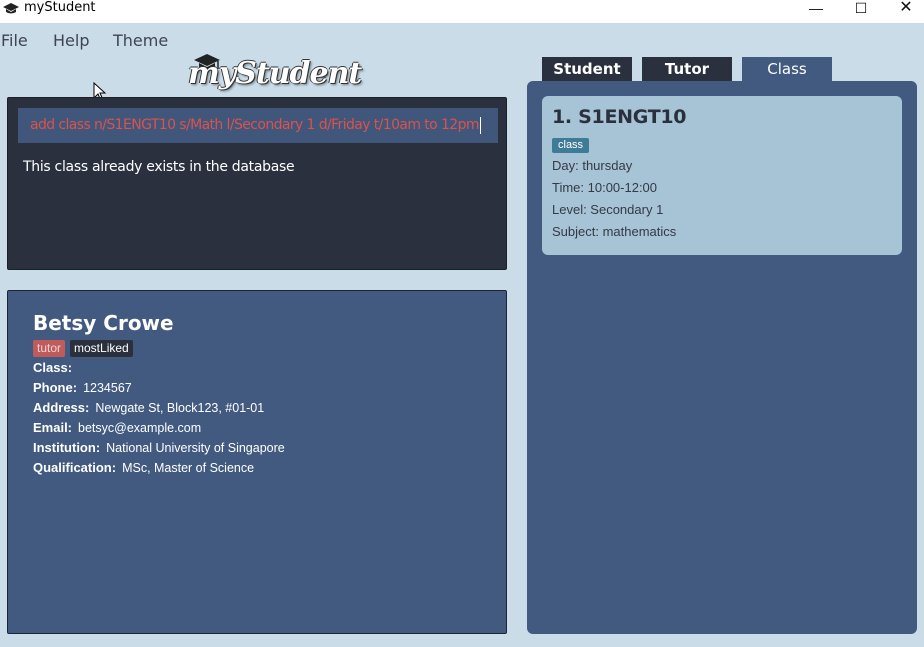 This screenshot has height=647, width=924. I want to click on tab-student: Student, so click(587, 69).